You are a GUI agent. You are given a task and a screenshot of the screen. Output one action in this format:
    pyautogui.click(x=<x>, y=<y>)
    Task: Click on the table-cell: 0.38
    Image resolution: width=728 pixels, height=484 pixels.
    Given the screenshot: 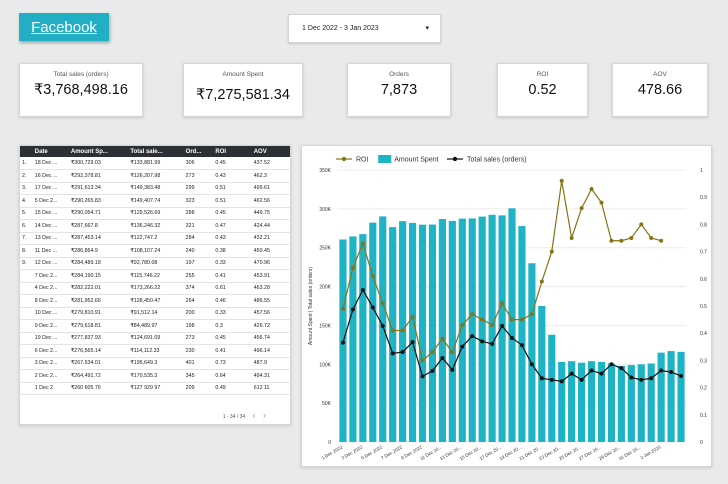 What is the action you would take?
    pyautogui.click(x=232, y=251)
    